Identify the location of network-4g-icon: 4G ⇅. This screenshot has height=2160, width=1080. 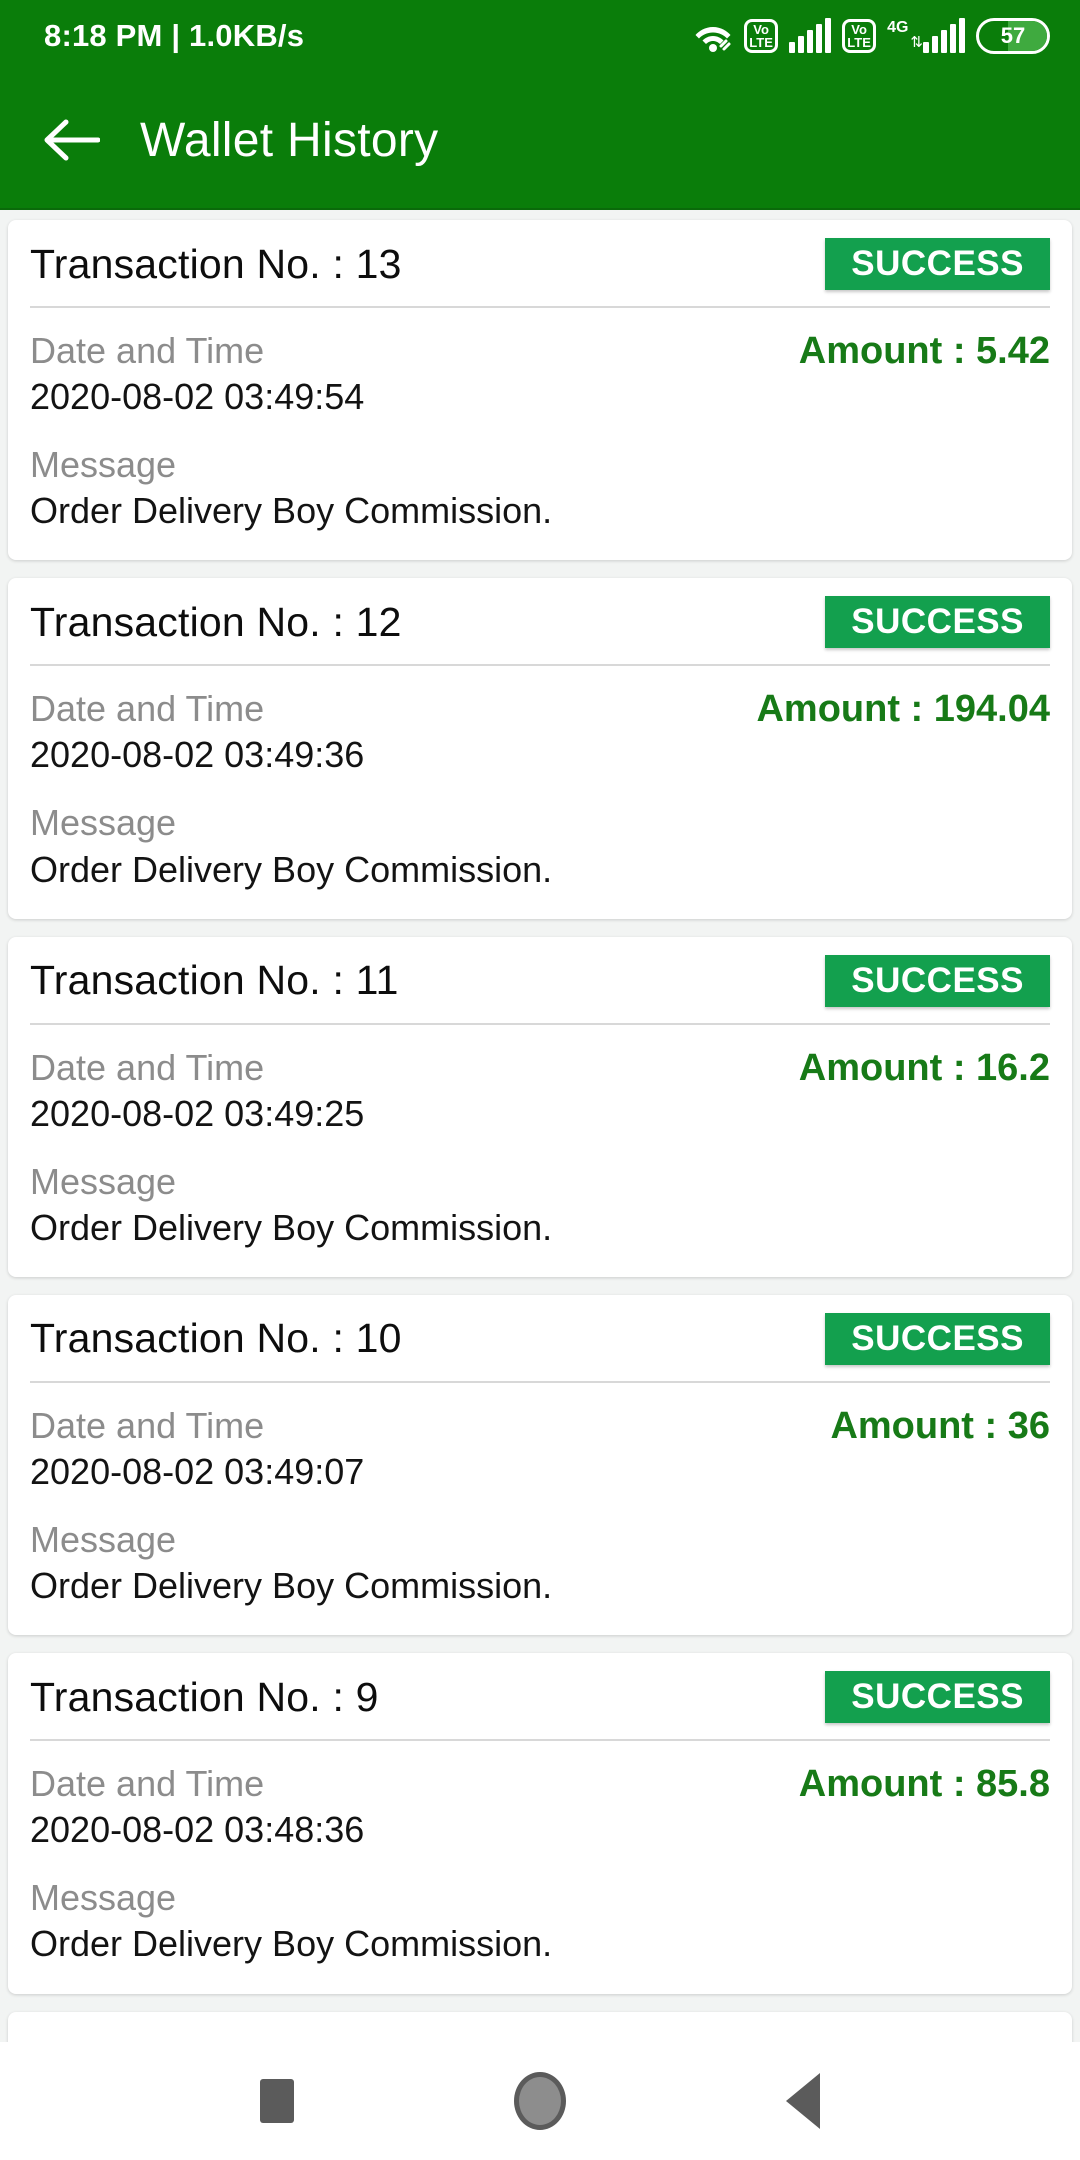
(926, 35).